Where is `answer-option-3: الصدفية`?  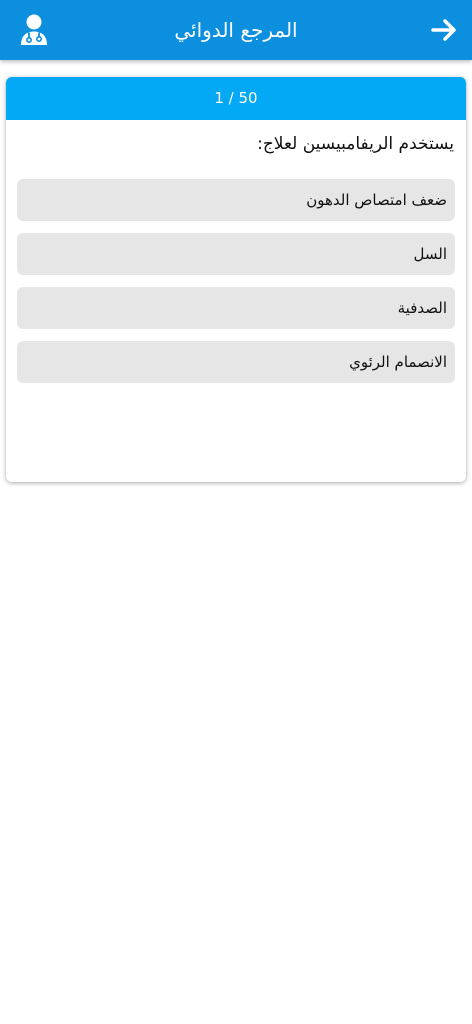 answer-option-3: الصدفية is located at coordinates (236, 308).